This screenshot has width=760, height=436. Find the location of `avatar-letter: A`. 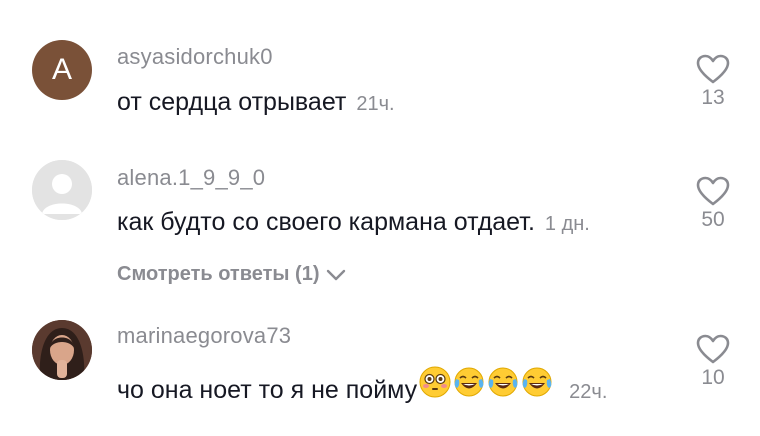

avatar-letter: A is located at coordinates (61, 69).